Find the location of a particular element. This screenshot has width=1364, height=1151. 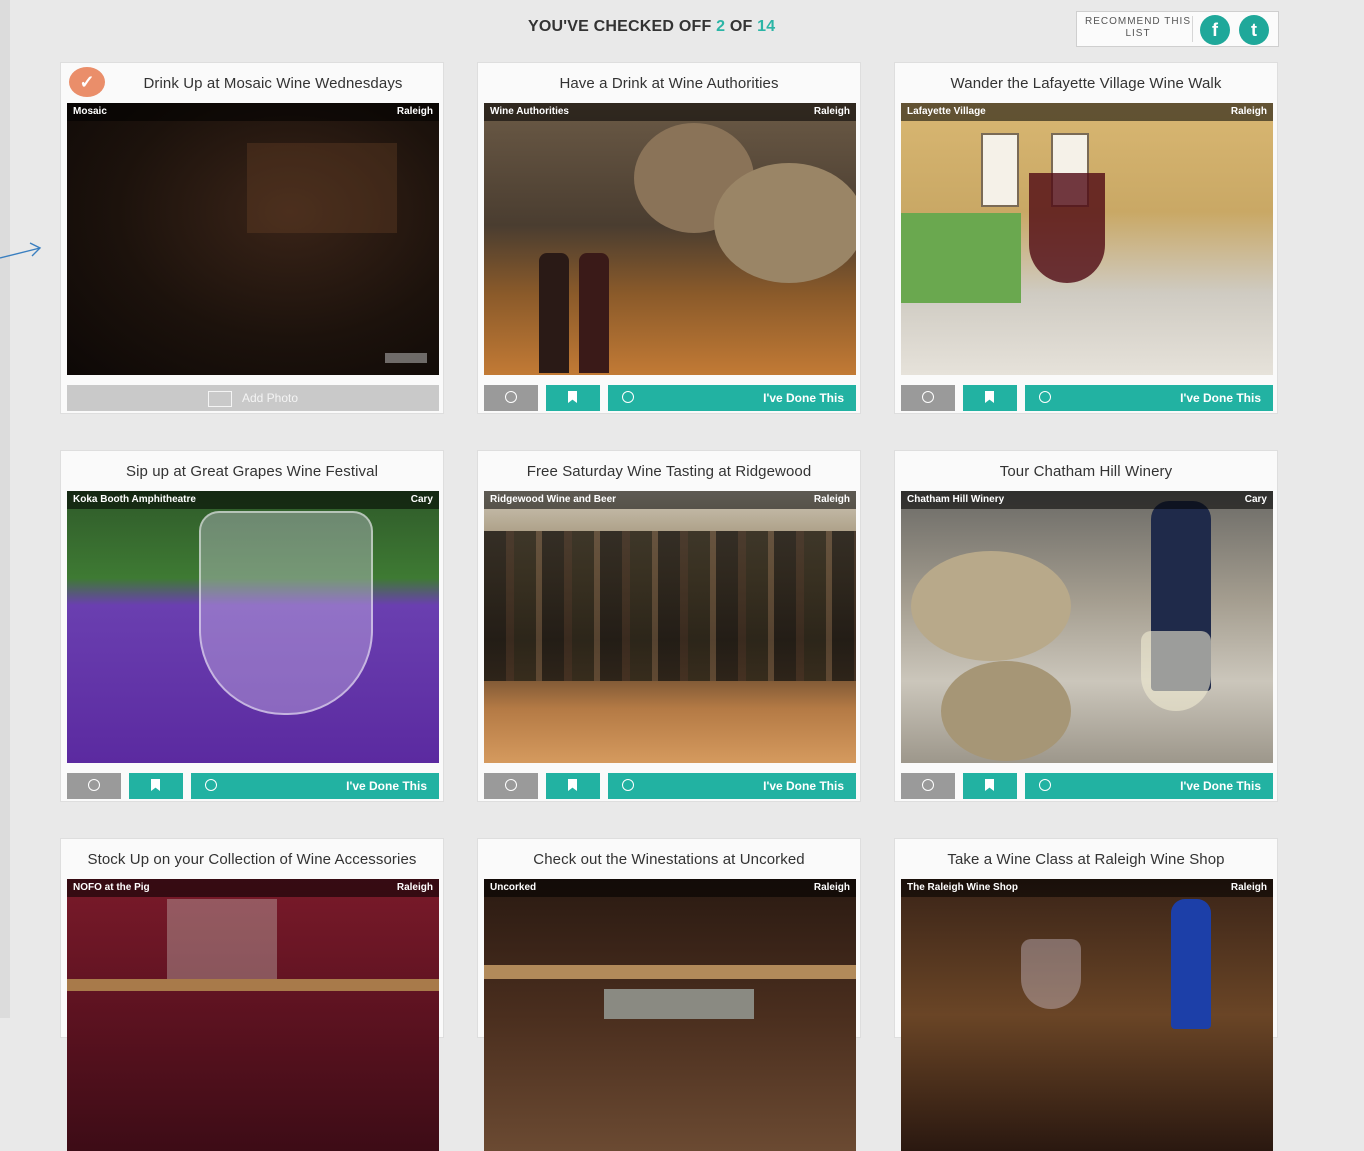

card-photo: Koka Booth Amphitheatre Cary is located at coordinates (253, 627).